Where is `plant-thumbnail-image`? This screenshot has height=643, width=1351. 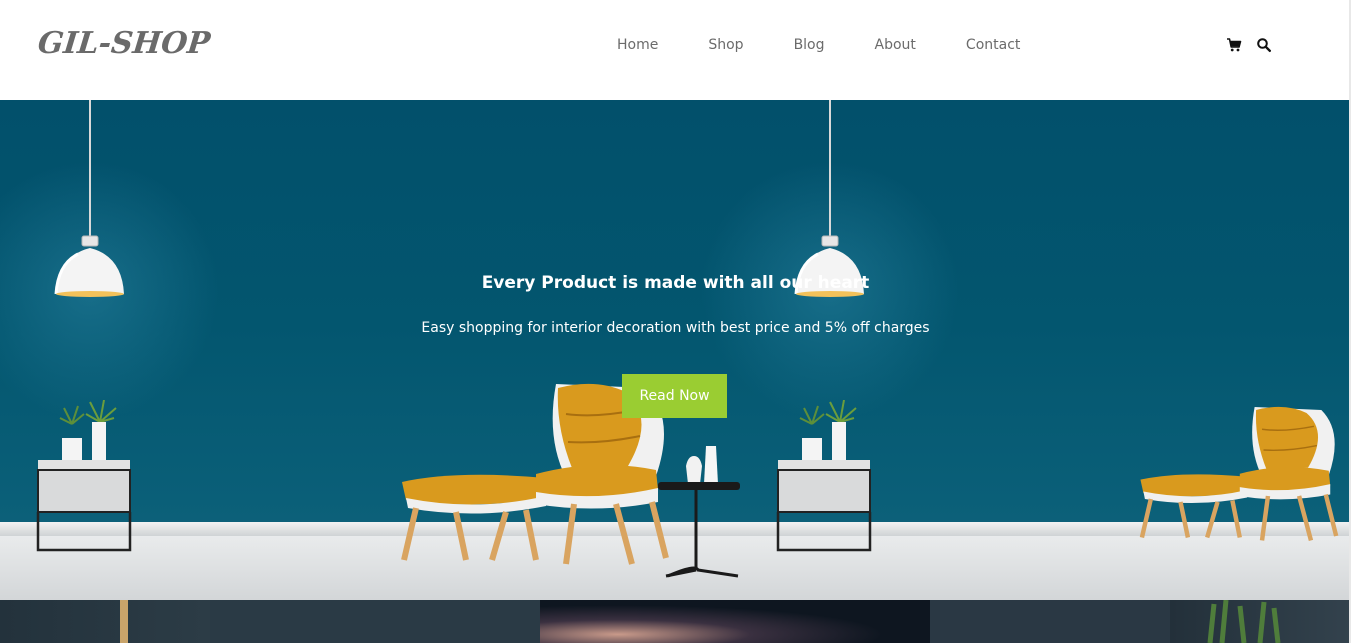
plant-thumbnail-image is located at coordinates (1244, 621).